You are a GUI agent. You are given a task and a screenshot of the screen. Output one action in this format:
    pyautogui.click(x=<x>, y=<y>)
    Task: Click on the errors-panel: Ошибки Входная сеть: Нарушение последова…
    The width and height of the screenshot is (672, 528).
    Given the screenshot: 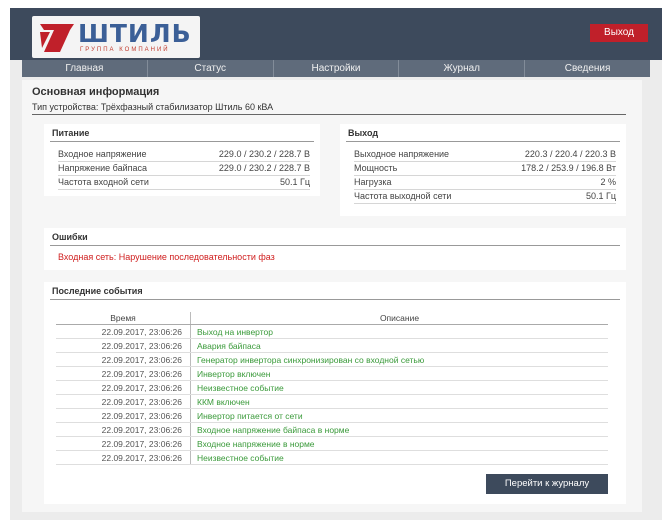 What is the action you would take?
    pyautogui.click(x=335, y=249)
    